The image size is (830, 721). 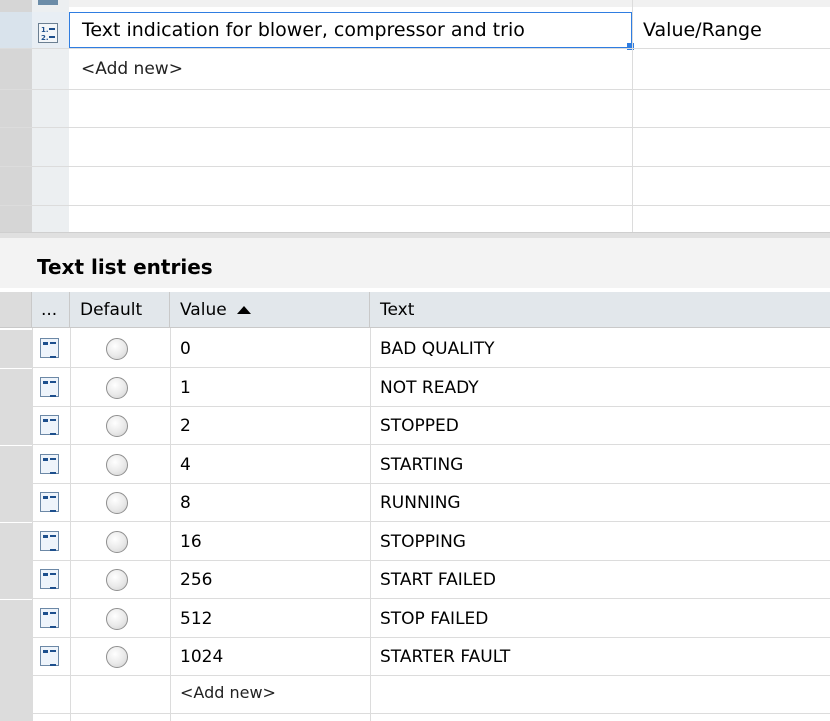 I want to click on entry-text-cell: STARTING, so click(x=600, y=465).